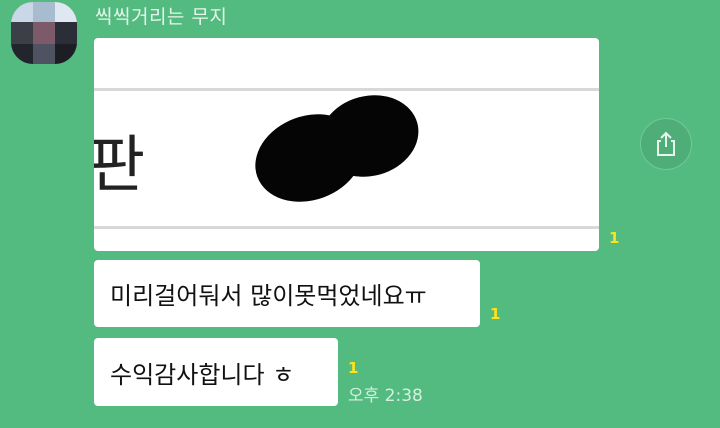  What do you see at coordinates (268, 296) in the screenshot?
I see `message-text: 미리걸어둬서 많이못먹었네요ㅠ` at bounding box center [268, 296].